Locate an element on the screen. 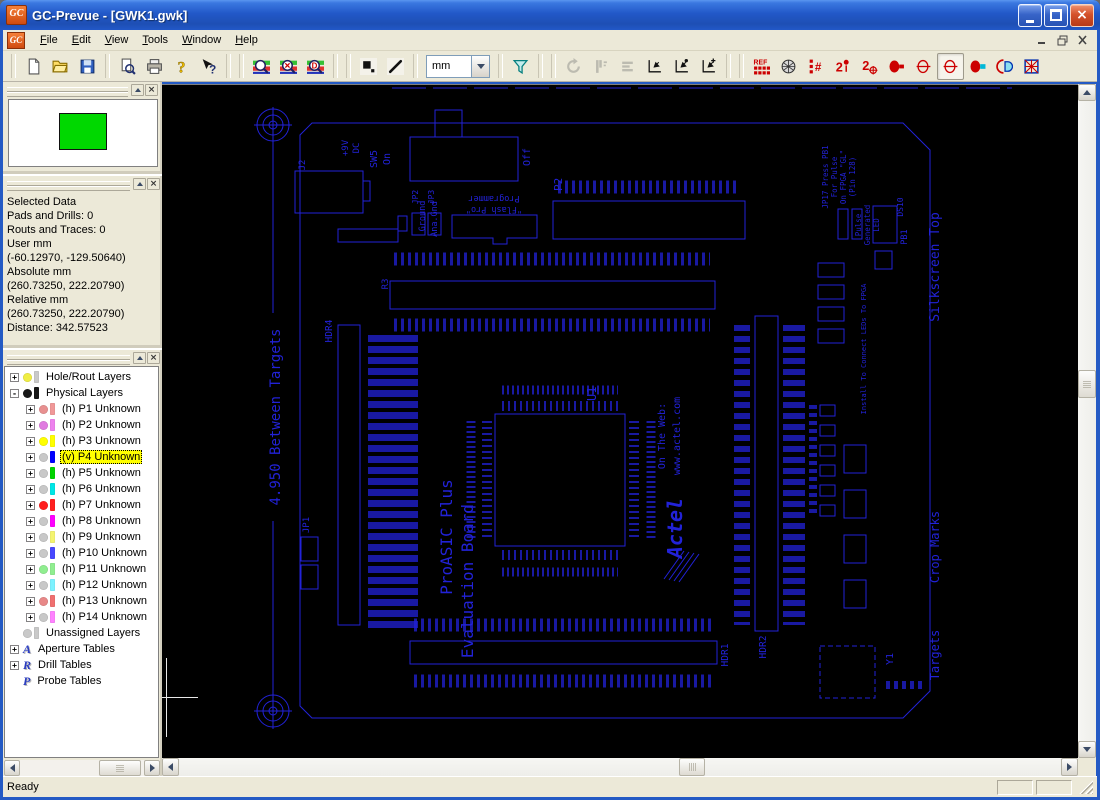 The image size is (1100, 800). layer-tree-row: + (h) P12 Unknown is located at coordinates (81, 585).